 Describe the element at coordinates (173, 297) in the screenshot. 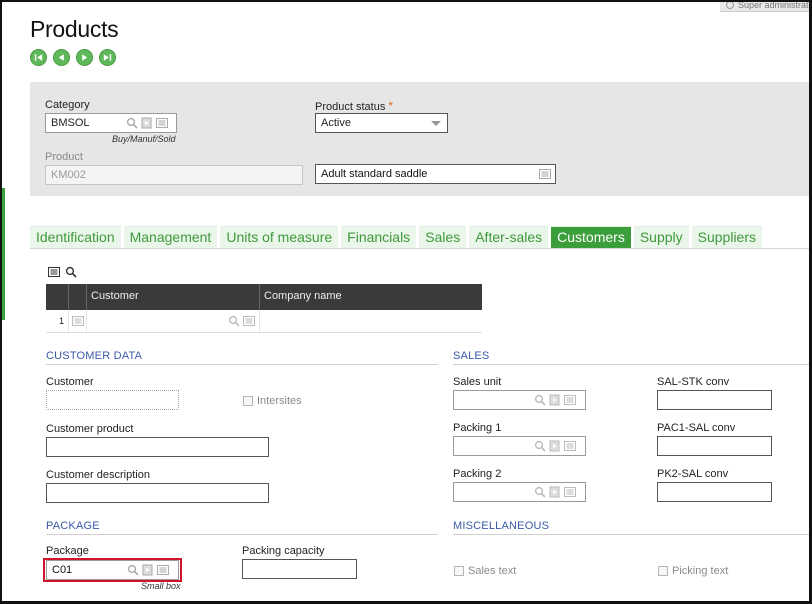

I see `grid-header-customer: Customer` at that location.